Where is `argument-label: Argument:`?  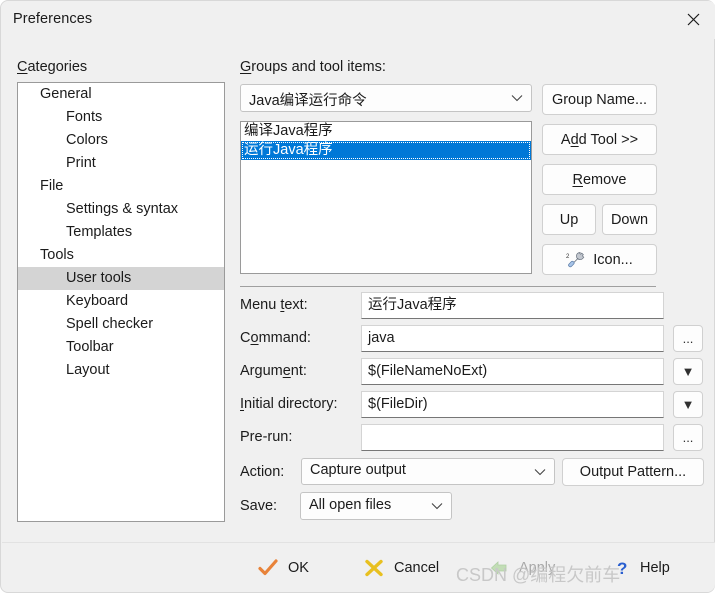 argument-label: Argument: is located at coordinates (273, 371).